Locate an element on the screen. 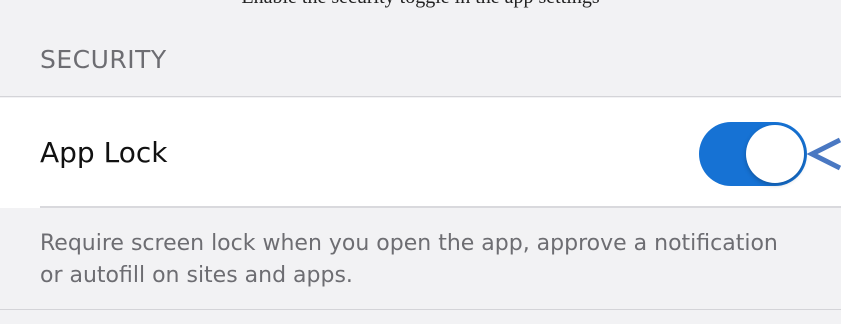 The image size is (841, 324). app-lock-label: App Lock is located at coordinates (104, 152).